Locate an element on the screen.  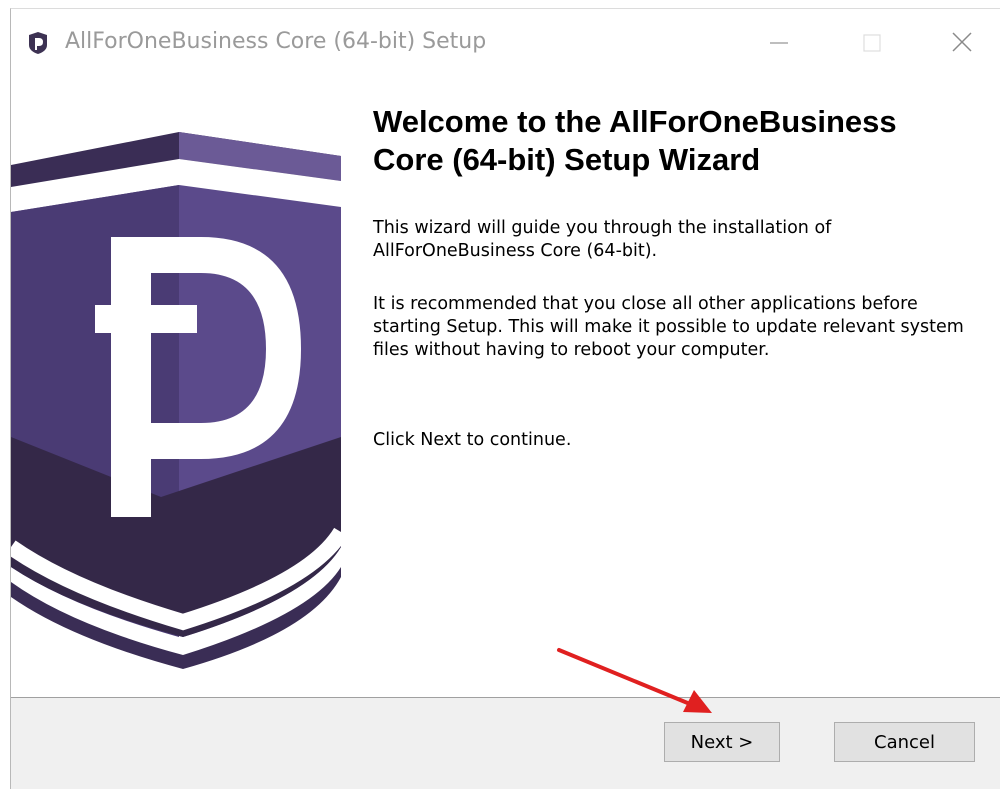
maximize-icon is located at coordinates (872, 43).